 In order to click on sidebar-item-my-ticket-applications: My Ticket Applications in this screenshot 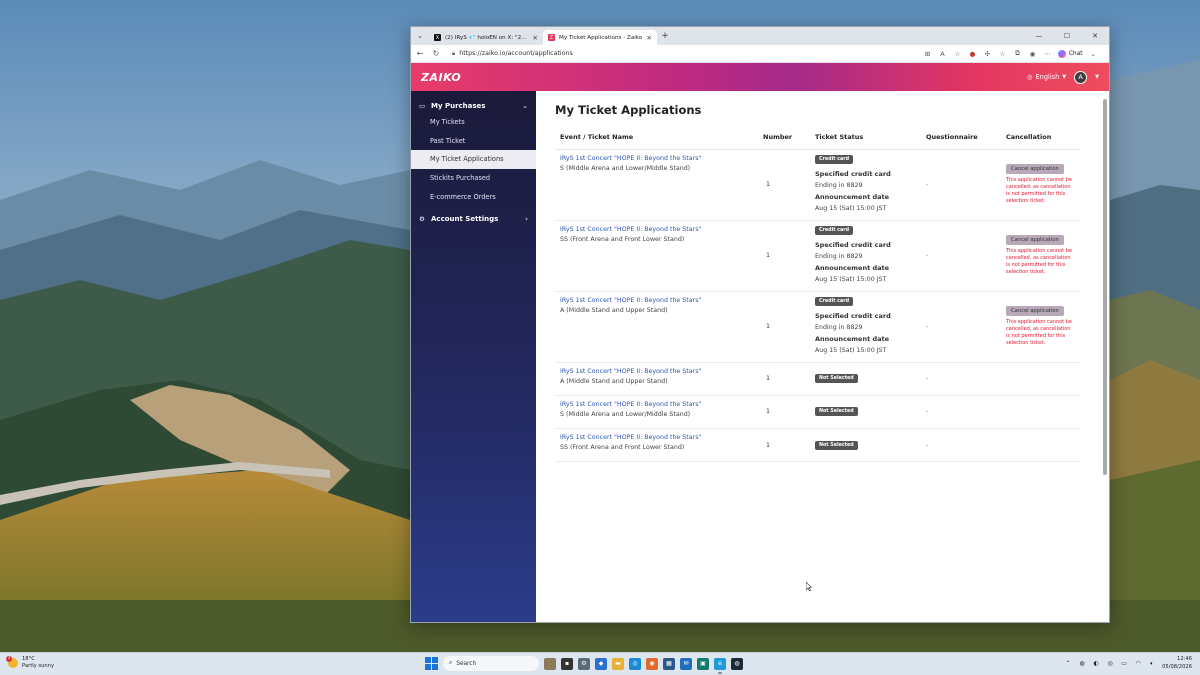, I will do `click(473, 160)`.